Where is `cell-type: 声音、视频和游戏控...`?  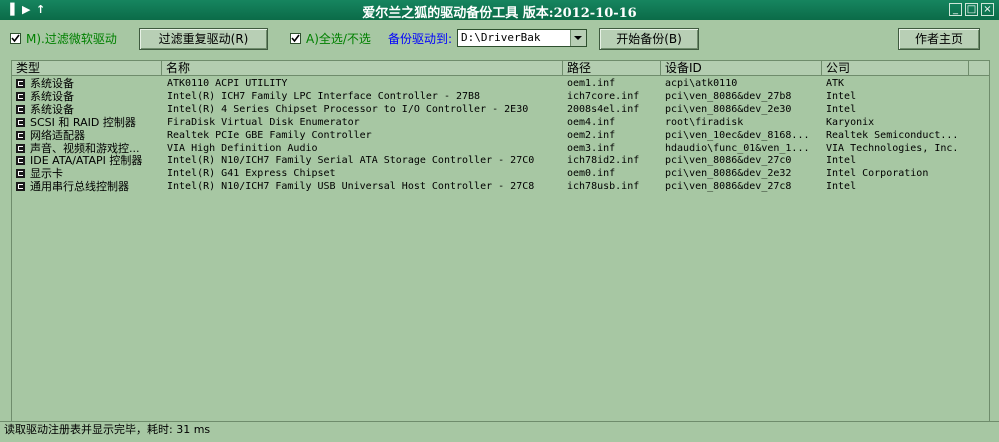 cell-type: 声音、视频和游戏控... is located at coordinates (85, 148).